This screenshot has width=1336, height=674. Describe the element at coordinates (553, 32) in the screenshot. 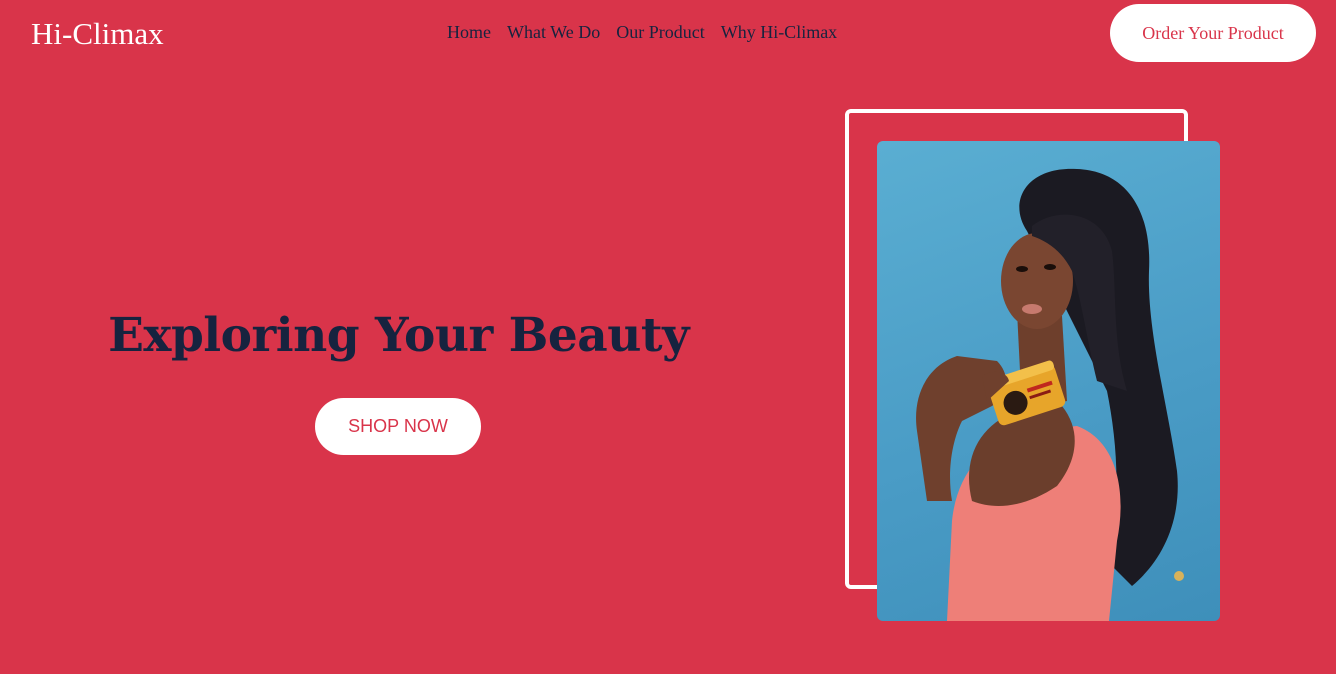

I see `nav-link-what-we-do: What We Do` at that location.